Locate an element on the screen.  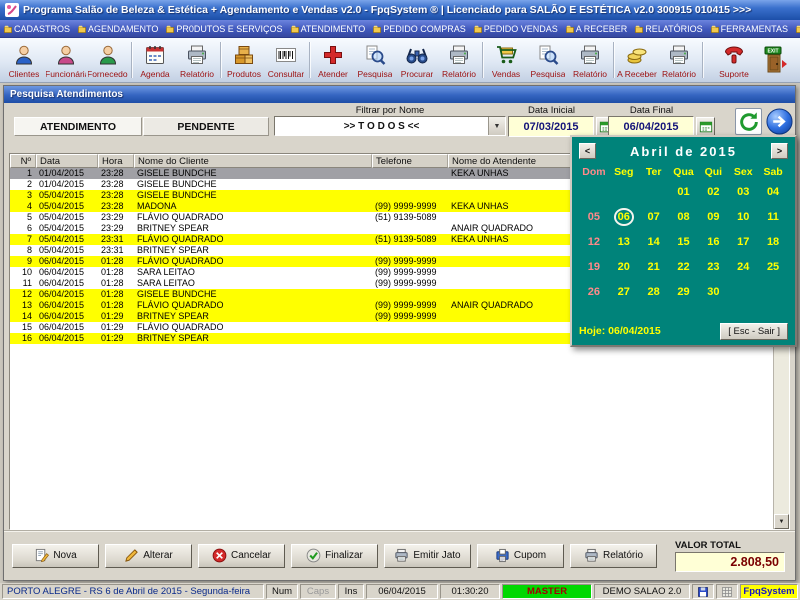
calendar-next-button: > is located at coordinates (779, 151).